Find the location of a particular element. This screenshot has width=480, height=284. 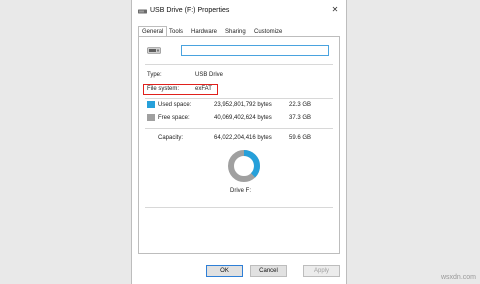

drive-caption: Drive F: is located at coordinates (240, 191).